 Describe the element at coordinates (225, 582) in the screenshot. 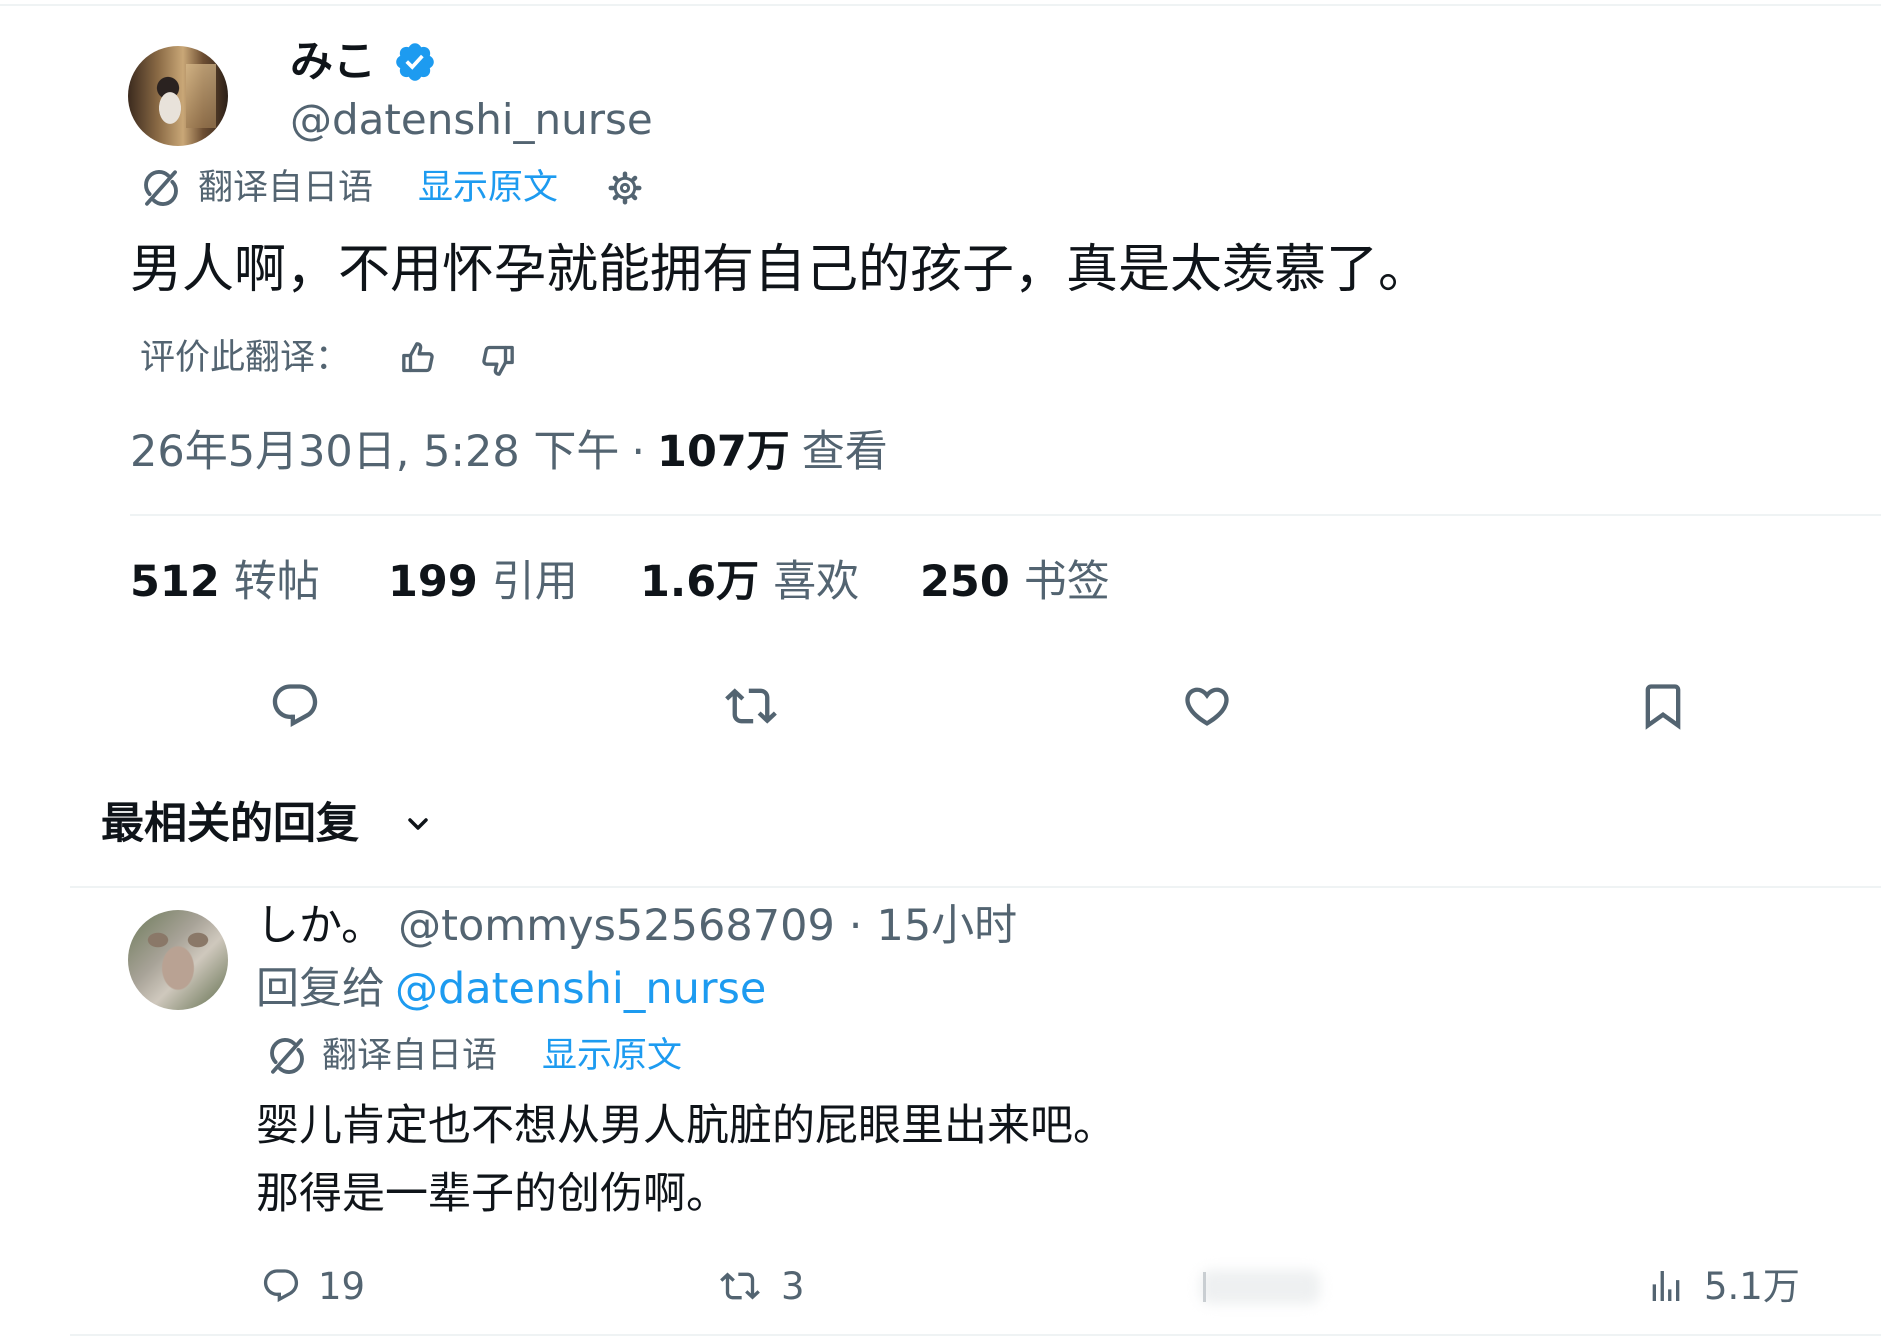

I see `stat-reposts: 512 转帖` at that location.